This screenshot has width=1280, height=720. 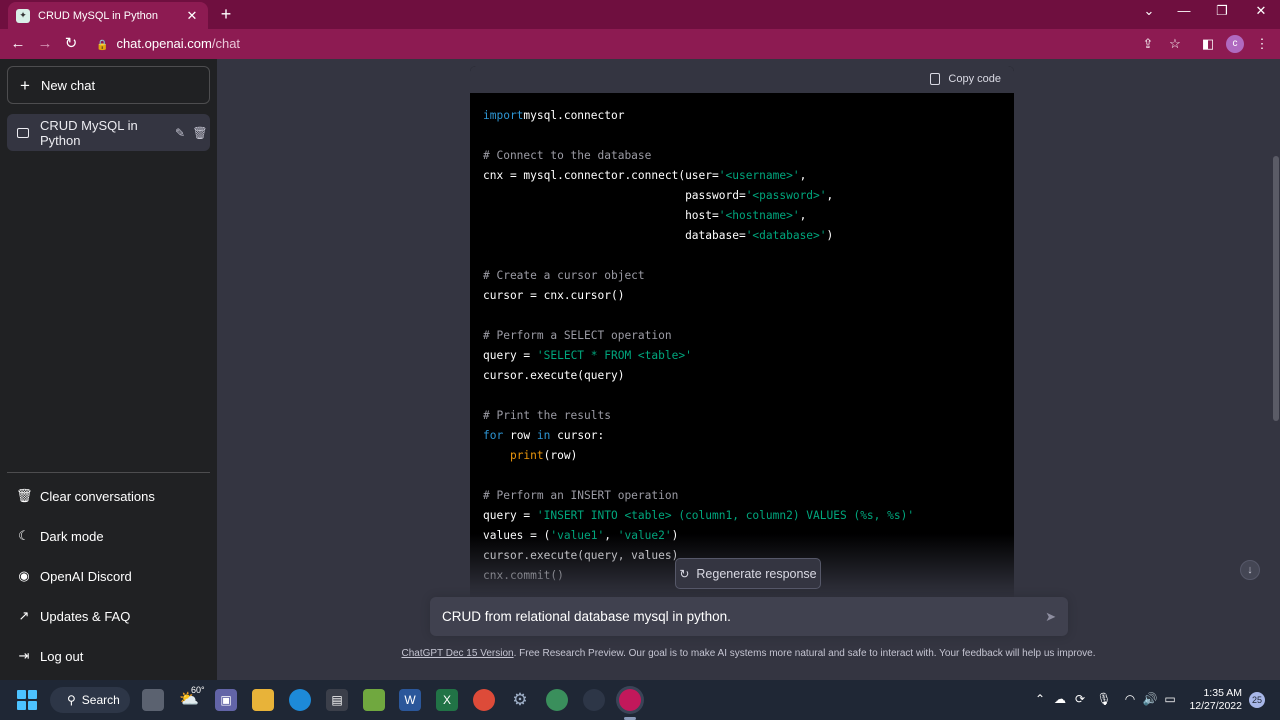 What do you see at coordinates (759, 175) in the screenshot?
I see `code-token: '<username>'` at bounding box center [759, 175].